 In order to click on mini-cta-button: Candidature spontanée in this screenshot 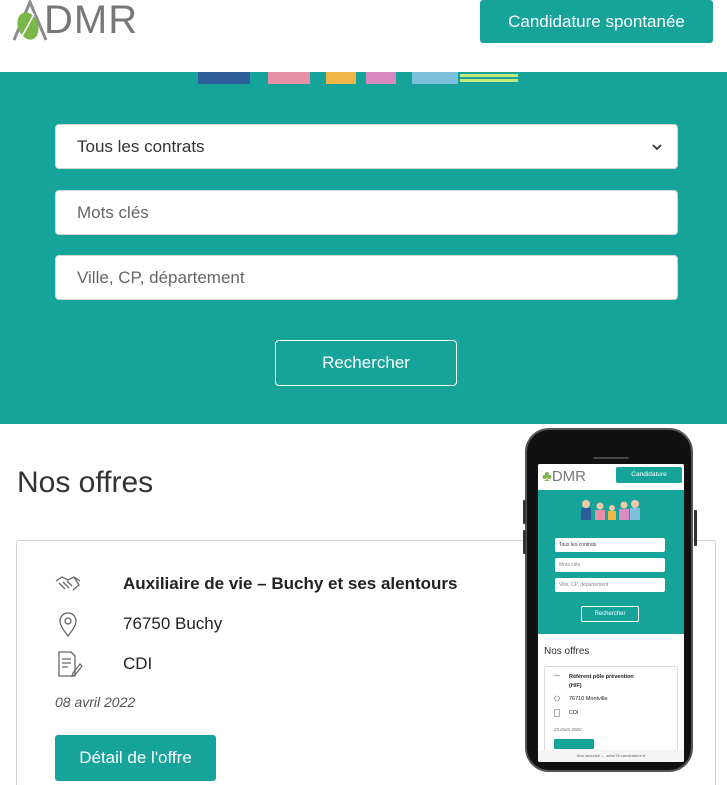, I will do `click(649, 480)`.